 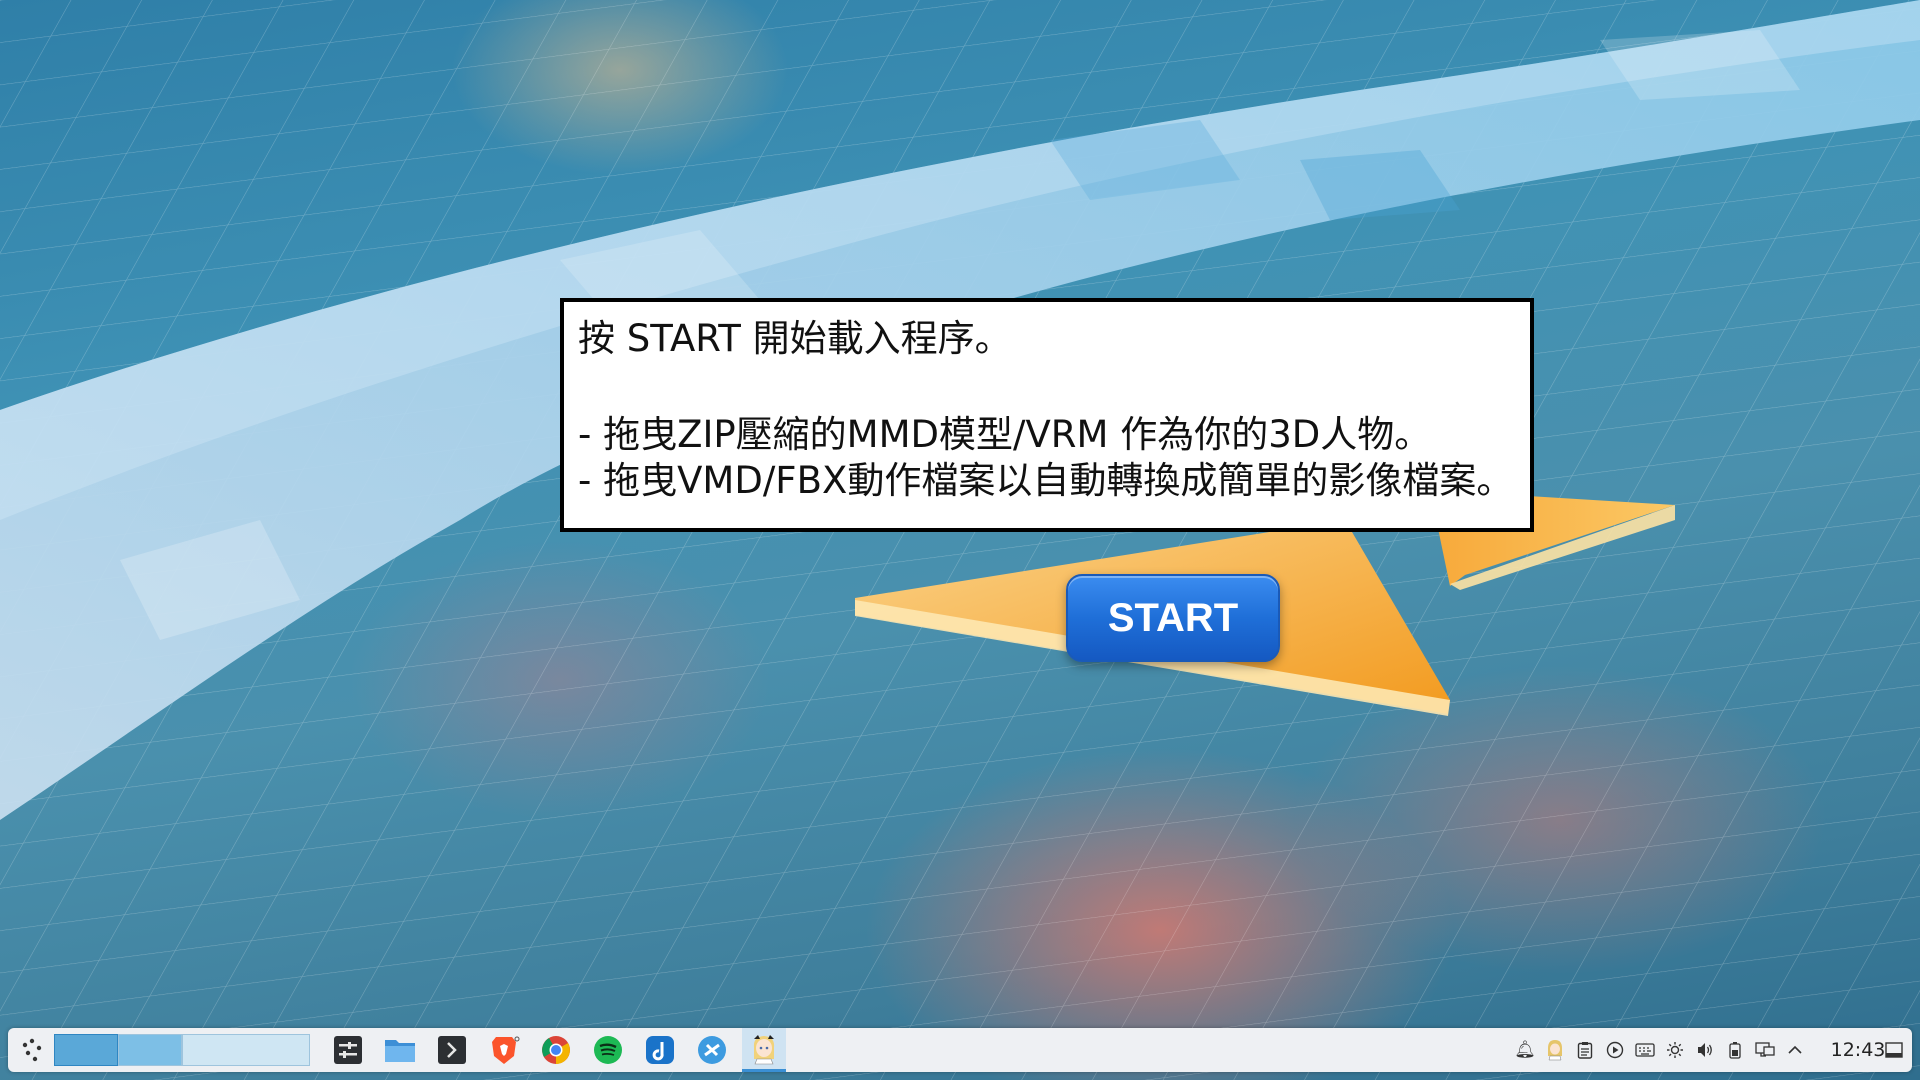 I want to click on system-settings-icon, so click(x=348, y=1050).